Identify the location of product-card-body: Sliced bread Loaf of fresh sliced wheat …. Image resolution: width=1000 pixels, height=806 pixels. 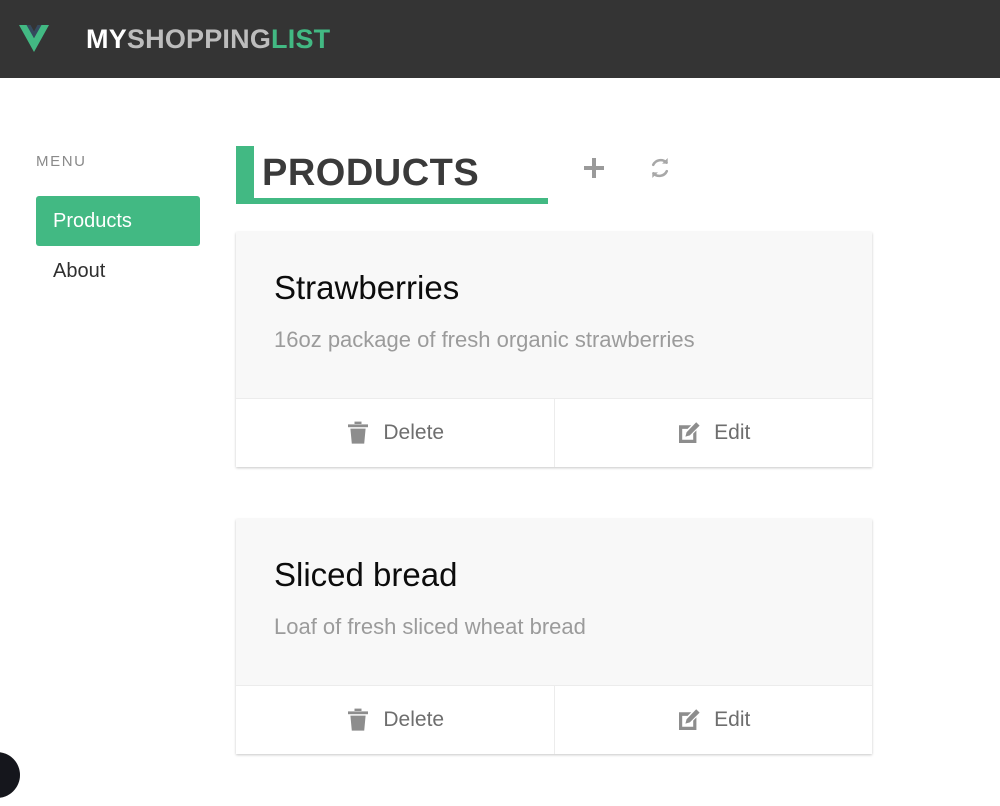
(554, 602).